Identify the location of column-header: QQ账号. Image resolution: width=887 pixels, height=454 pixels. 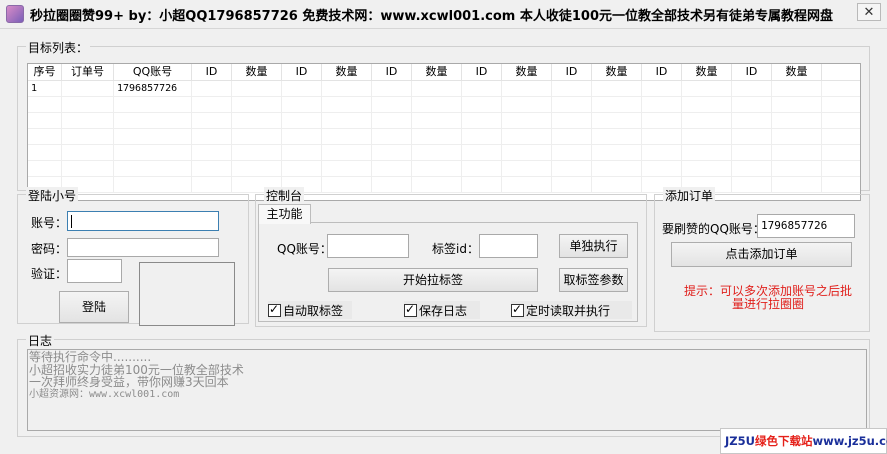
(153, 72).